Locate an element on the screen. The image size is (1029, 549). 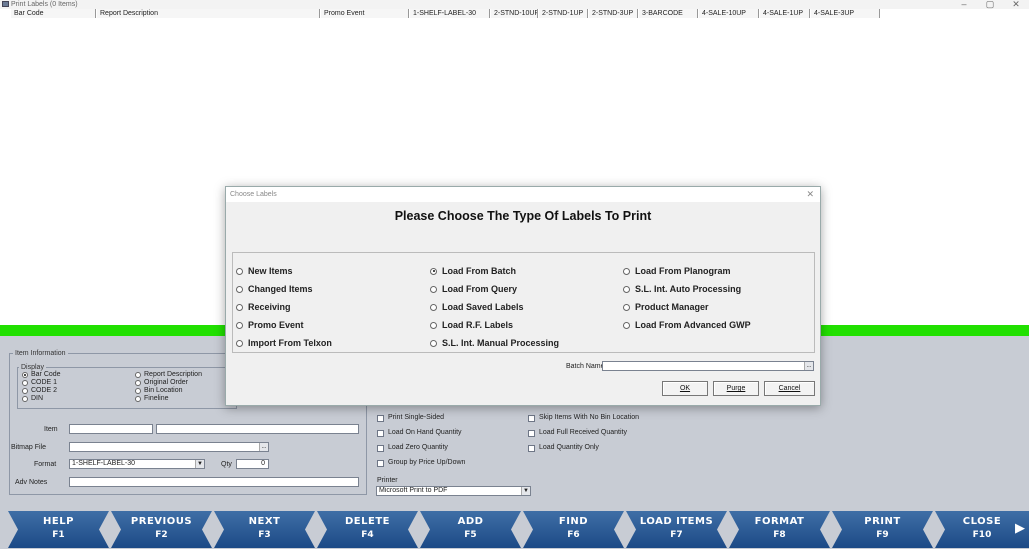
load-quantity-only-checkbox: Load Quantity Only is located at coordinates (563, 448).